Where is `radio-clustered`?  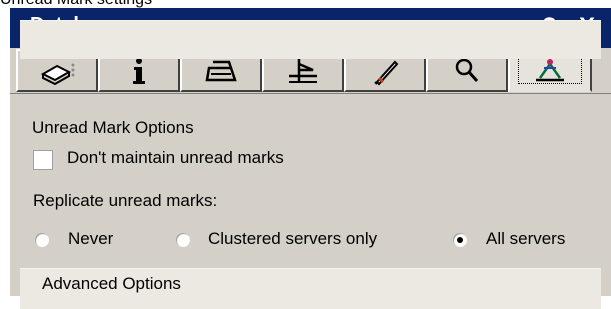 radio-clustered is located at coordinates (183, 240).